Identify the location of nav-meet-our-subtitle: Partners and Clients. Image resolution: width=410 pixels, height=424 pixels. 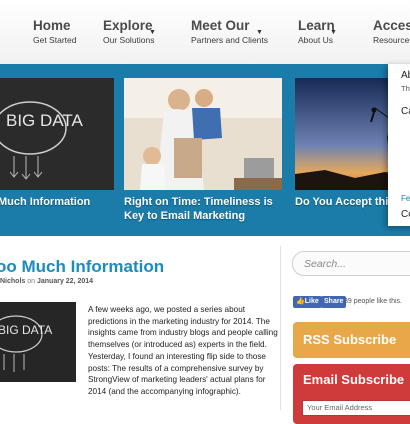
(230, 40).